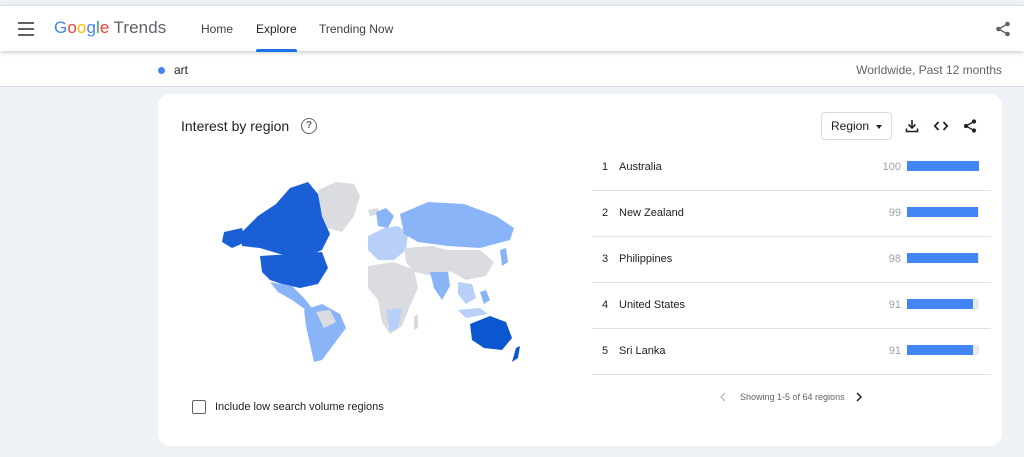  What do you see at coordinates (791, 352) in the screenshot?
I see `ranking-row: 5 Sri Lanka 91` at bounding box center [791, 352].